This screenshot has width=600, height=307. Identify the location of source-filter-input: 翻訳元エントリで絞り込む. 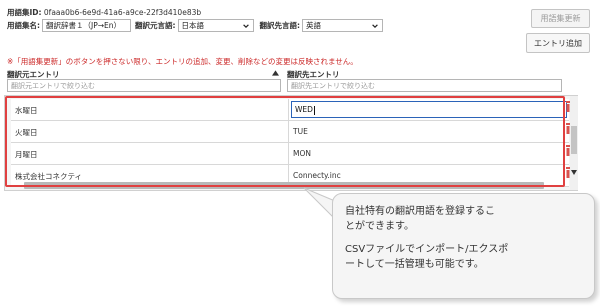
(144, 85).